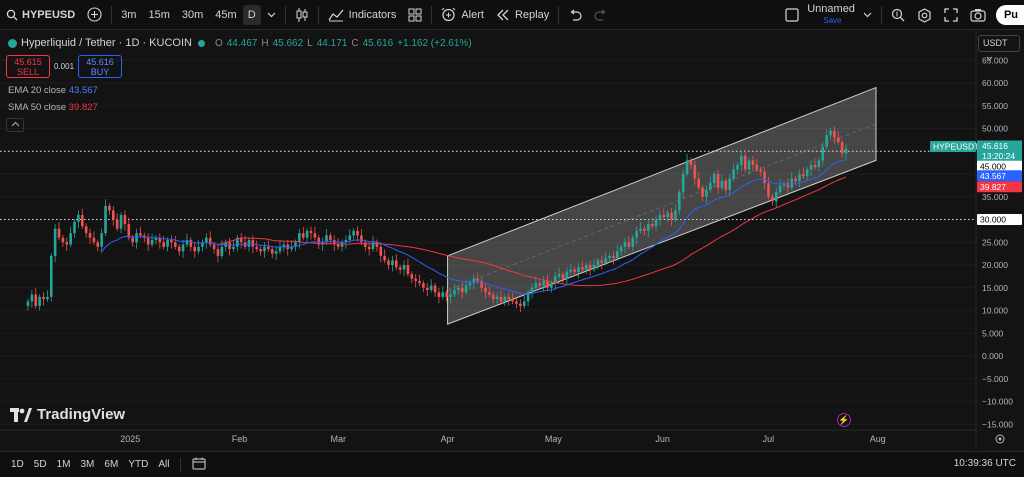 Image resolution: width=1024 pixels, height=477 pixels. I want to click on redo-button, so click(601, 15).